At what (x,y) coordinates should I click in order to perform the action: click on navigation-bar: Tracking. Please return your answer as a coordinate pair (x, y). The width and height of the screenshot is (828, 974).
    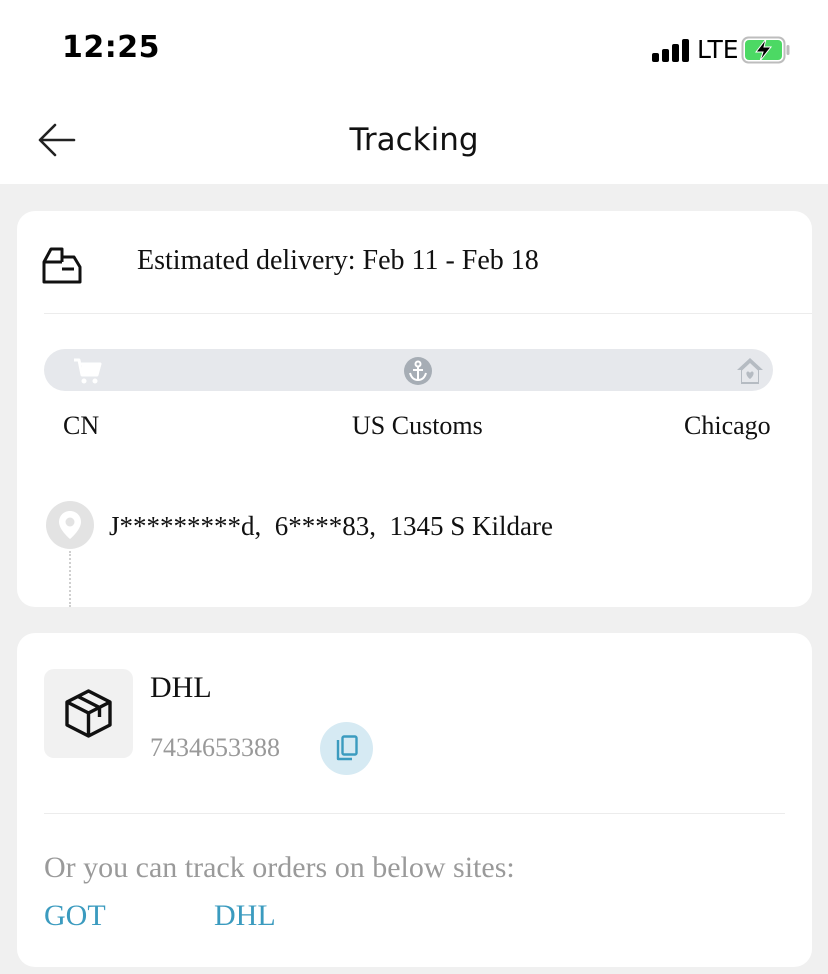
    Looking at the image, I should click on (414, 140).